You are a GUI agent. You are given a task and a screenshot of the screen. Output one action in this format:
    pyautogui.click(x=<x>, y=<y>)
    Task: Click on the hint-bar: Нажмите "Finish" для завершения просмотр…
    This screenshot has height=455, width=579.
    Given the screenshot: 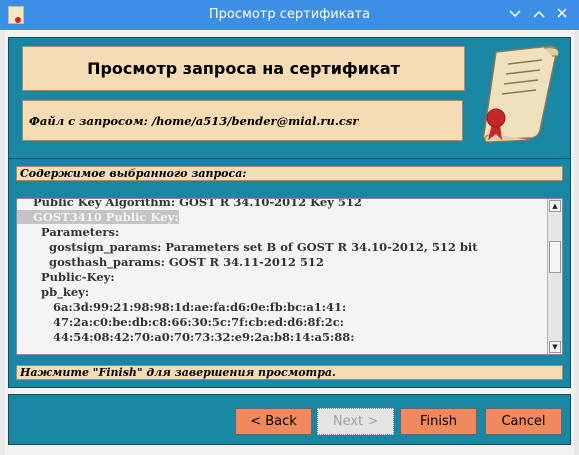 What is the action you would take?
    pyautogui.click(x=289, y=372)
    